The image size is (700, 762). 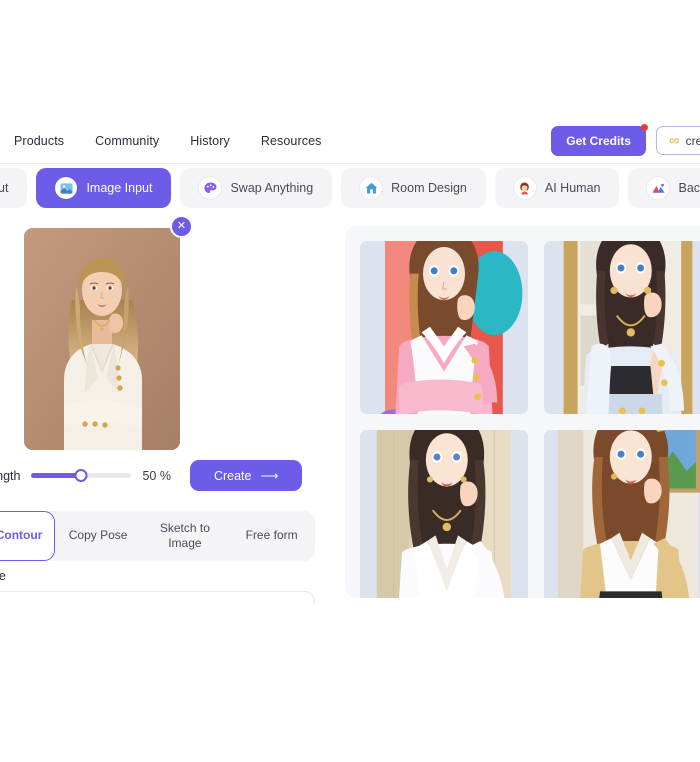 I want to click on tab-ai-human-label: AI Human, so click(x=572, y=188).